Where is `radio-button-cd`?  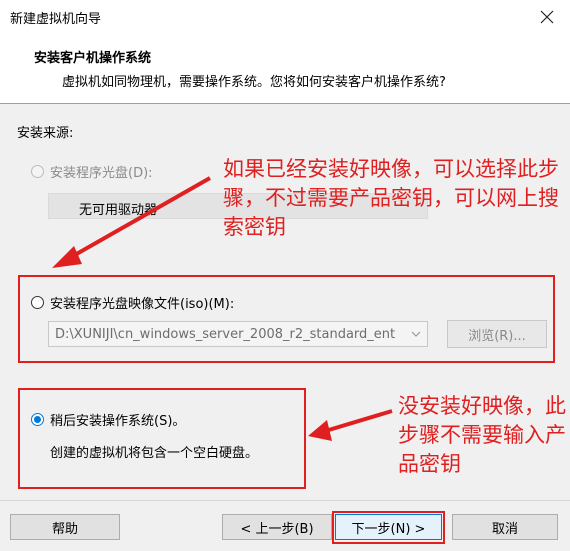 radio-button-cd is located at coordinates (37, 171).